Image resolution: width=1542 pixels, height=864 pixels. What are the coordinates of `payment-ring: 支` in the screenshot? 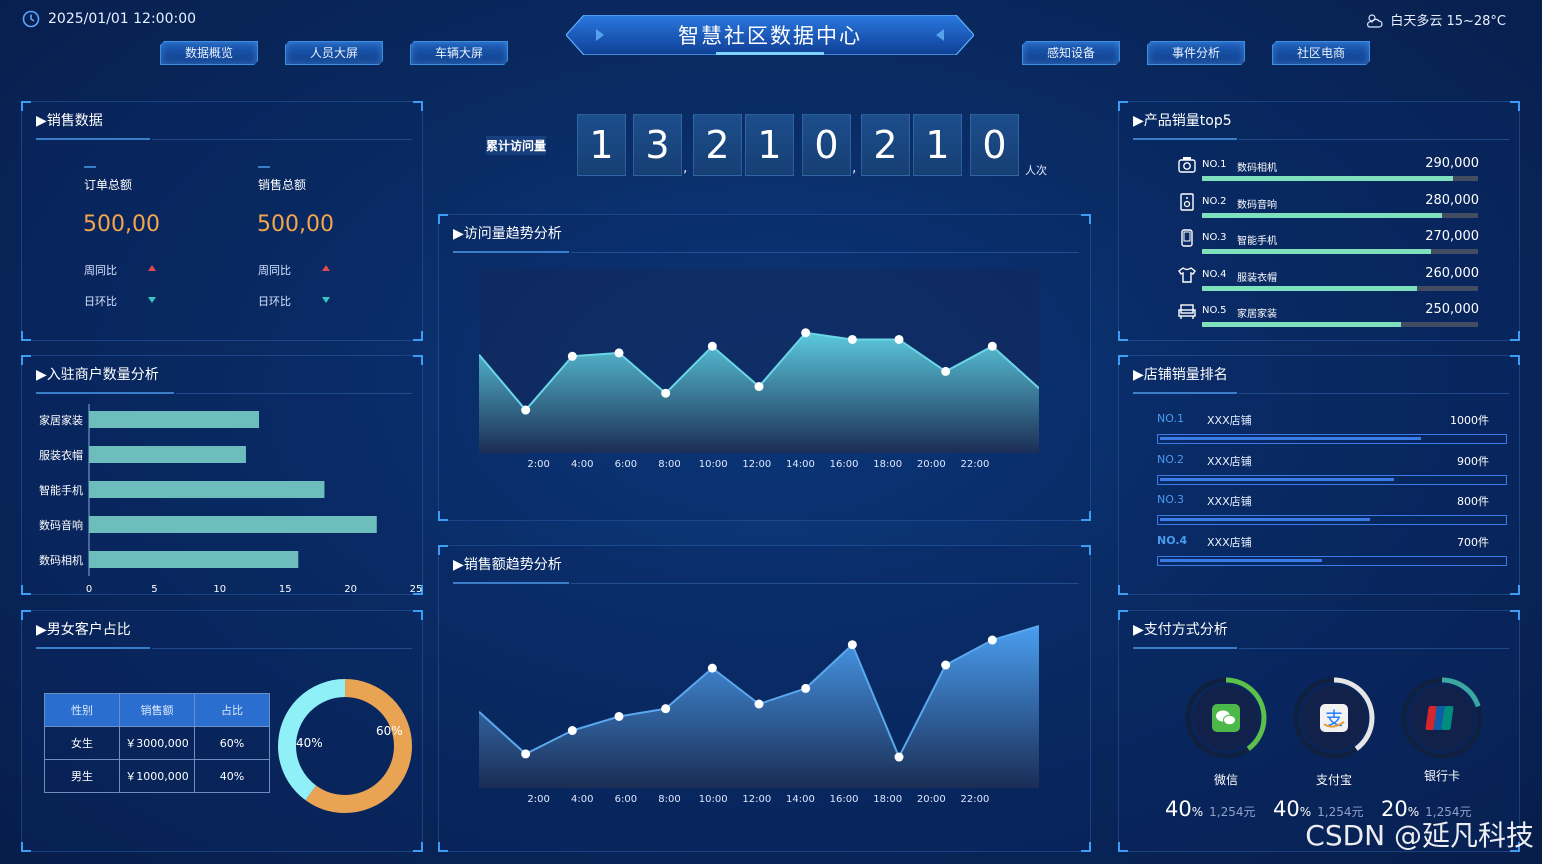 It's located at (1334, 718).